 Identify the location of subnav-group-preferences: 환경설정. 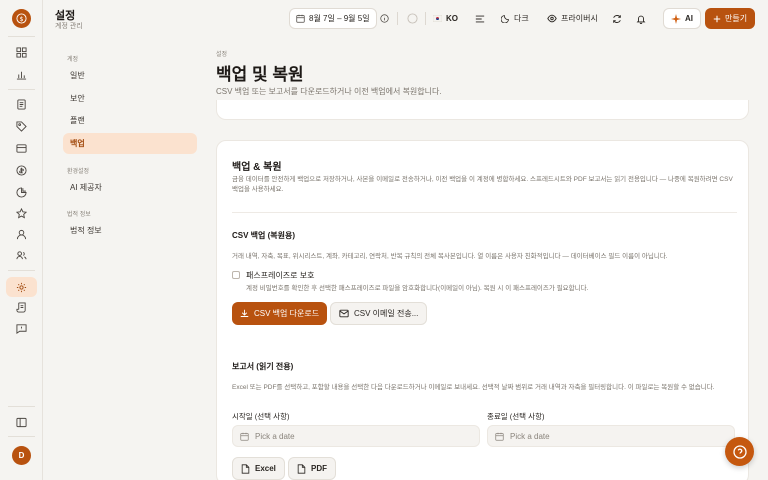
(78, 172).